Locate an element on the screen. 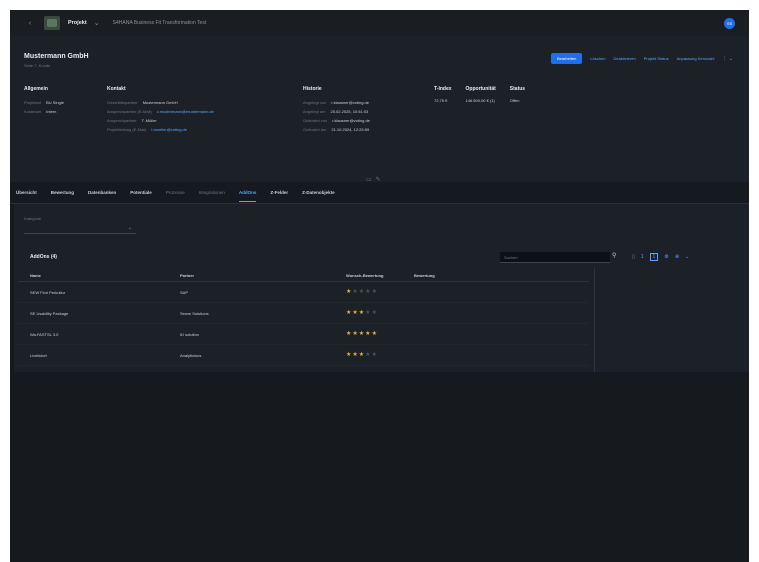  project-status-button: Projekt Status is located at coordinates (656, 58).